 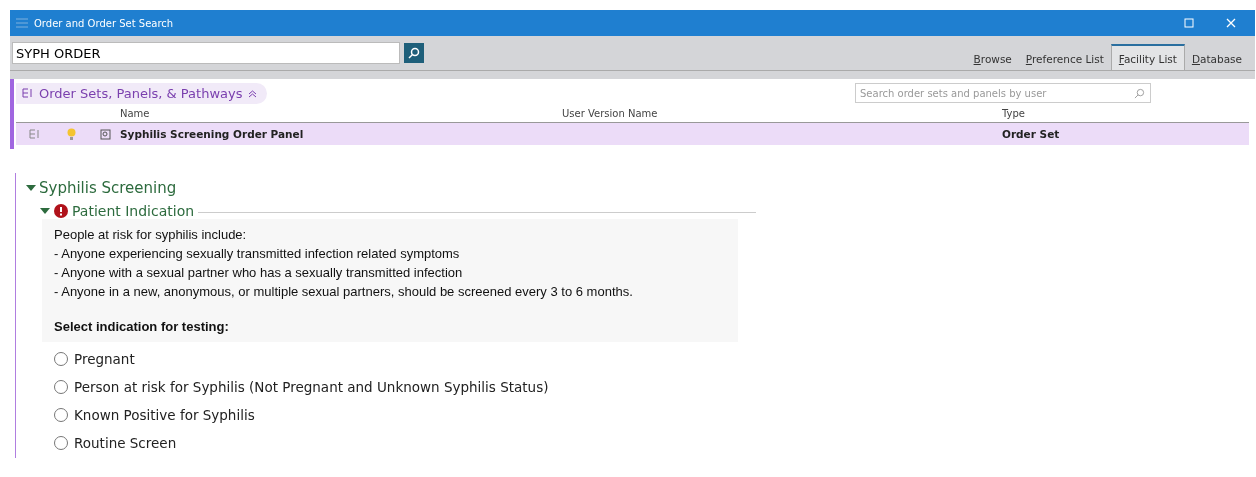 I want to click on search-field: SYPH ORDER, so click(x=206, y=53).